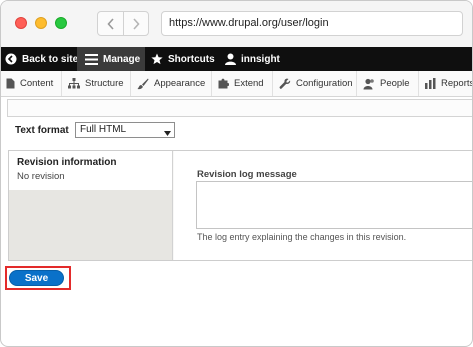 This screenshot has width=473, height=347. I want to click on back-button, so click(111, 23).